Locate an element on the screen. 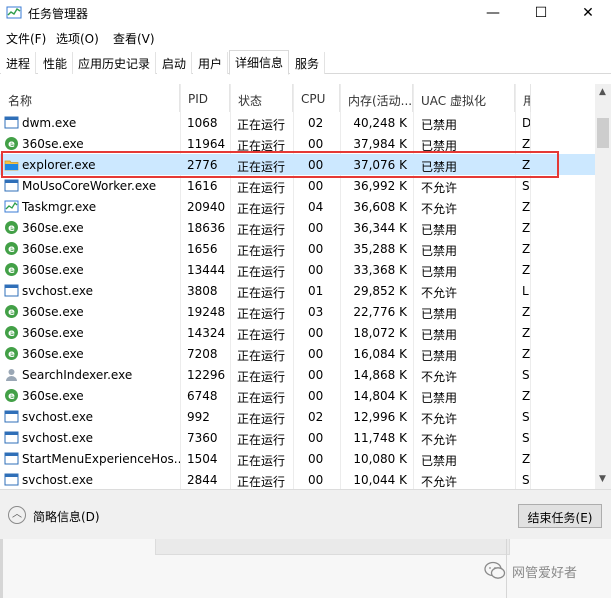 Image resolution: width=611 pixels, height=598 pixels. table-row: svchost.exe 2844 正在运行 00 10,044 K 不允许 S is located at coordinates (297, 479).